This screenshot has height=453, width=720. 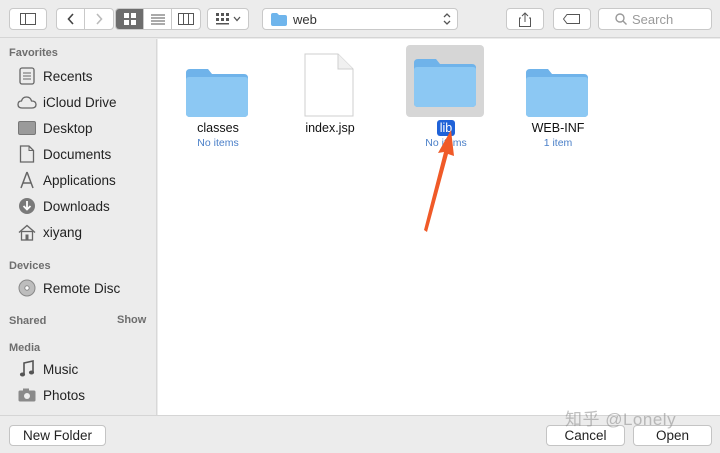 What do you see at coordinates (218, 143) in the screenshot?
I see `file-info: No items` at bounding box center [218, 143].